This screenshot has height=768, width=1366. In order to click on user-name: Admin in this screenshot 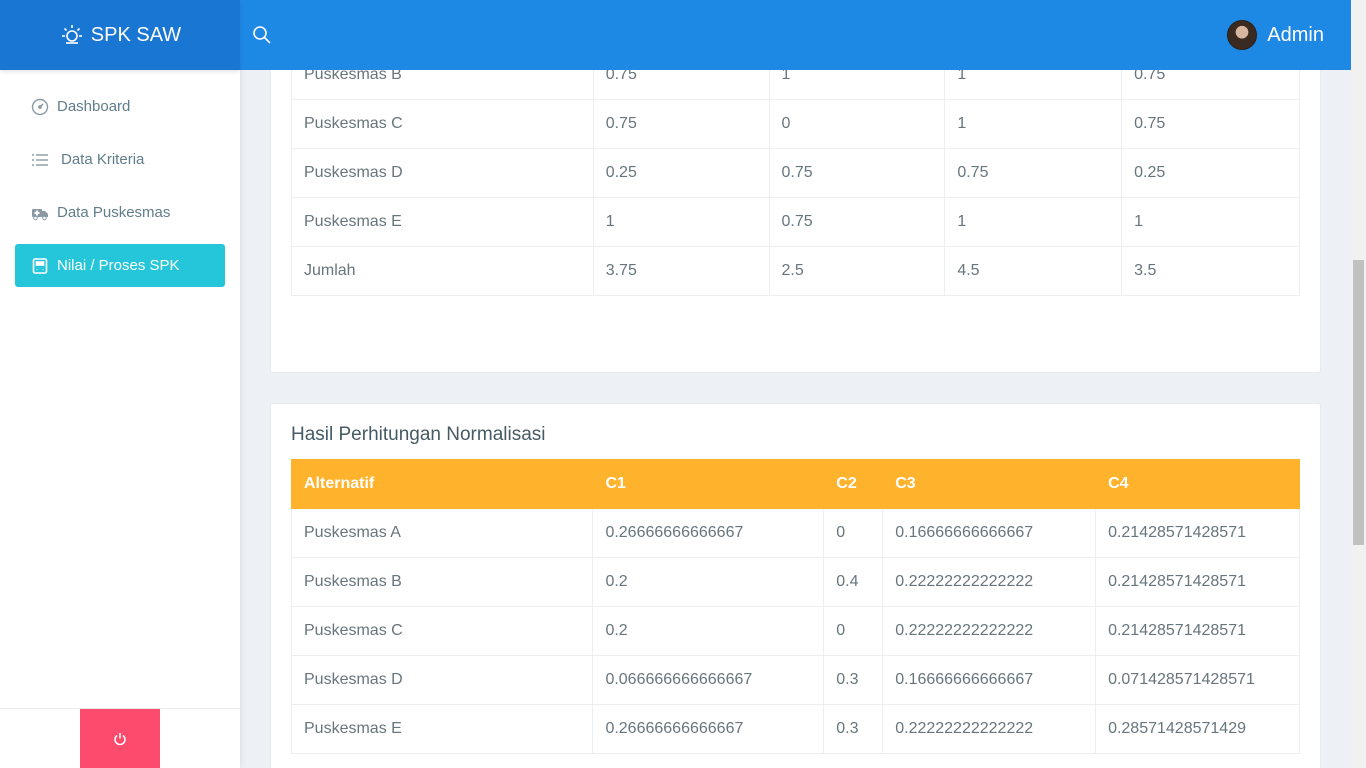, I will do `click(1295, 34)`.